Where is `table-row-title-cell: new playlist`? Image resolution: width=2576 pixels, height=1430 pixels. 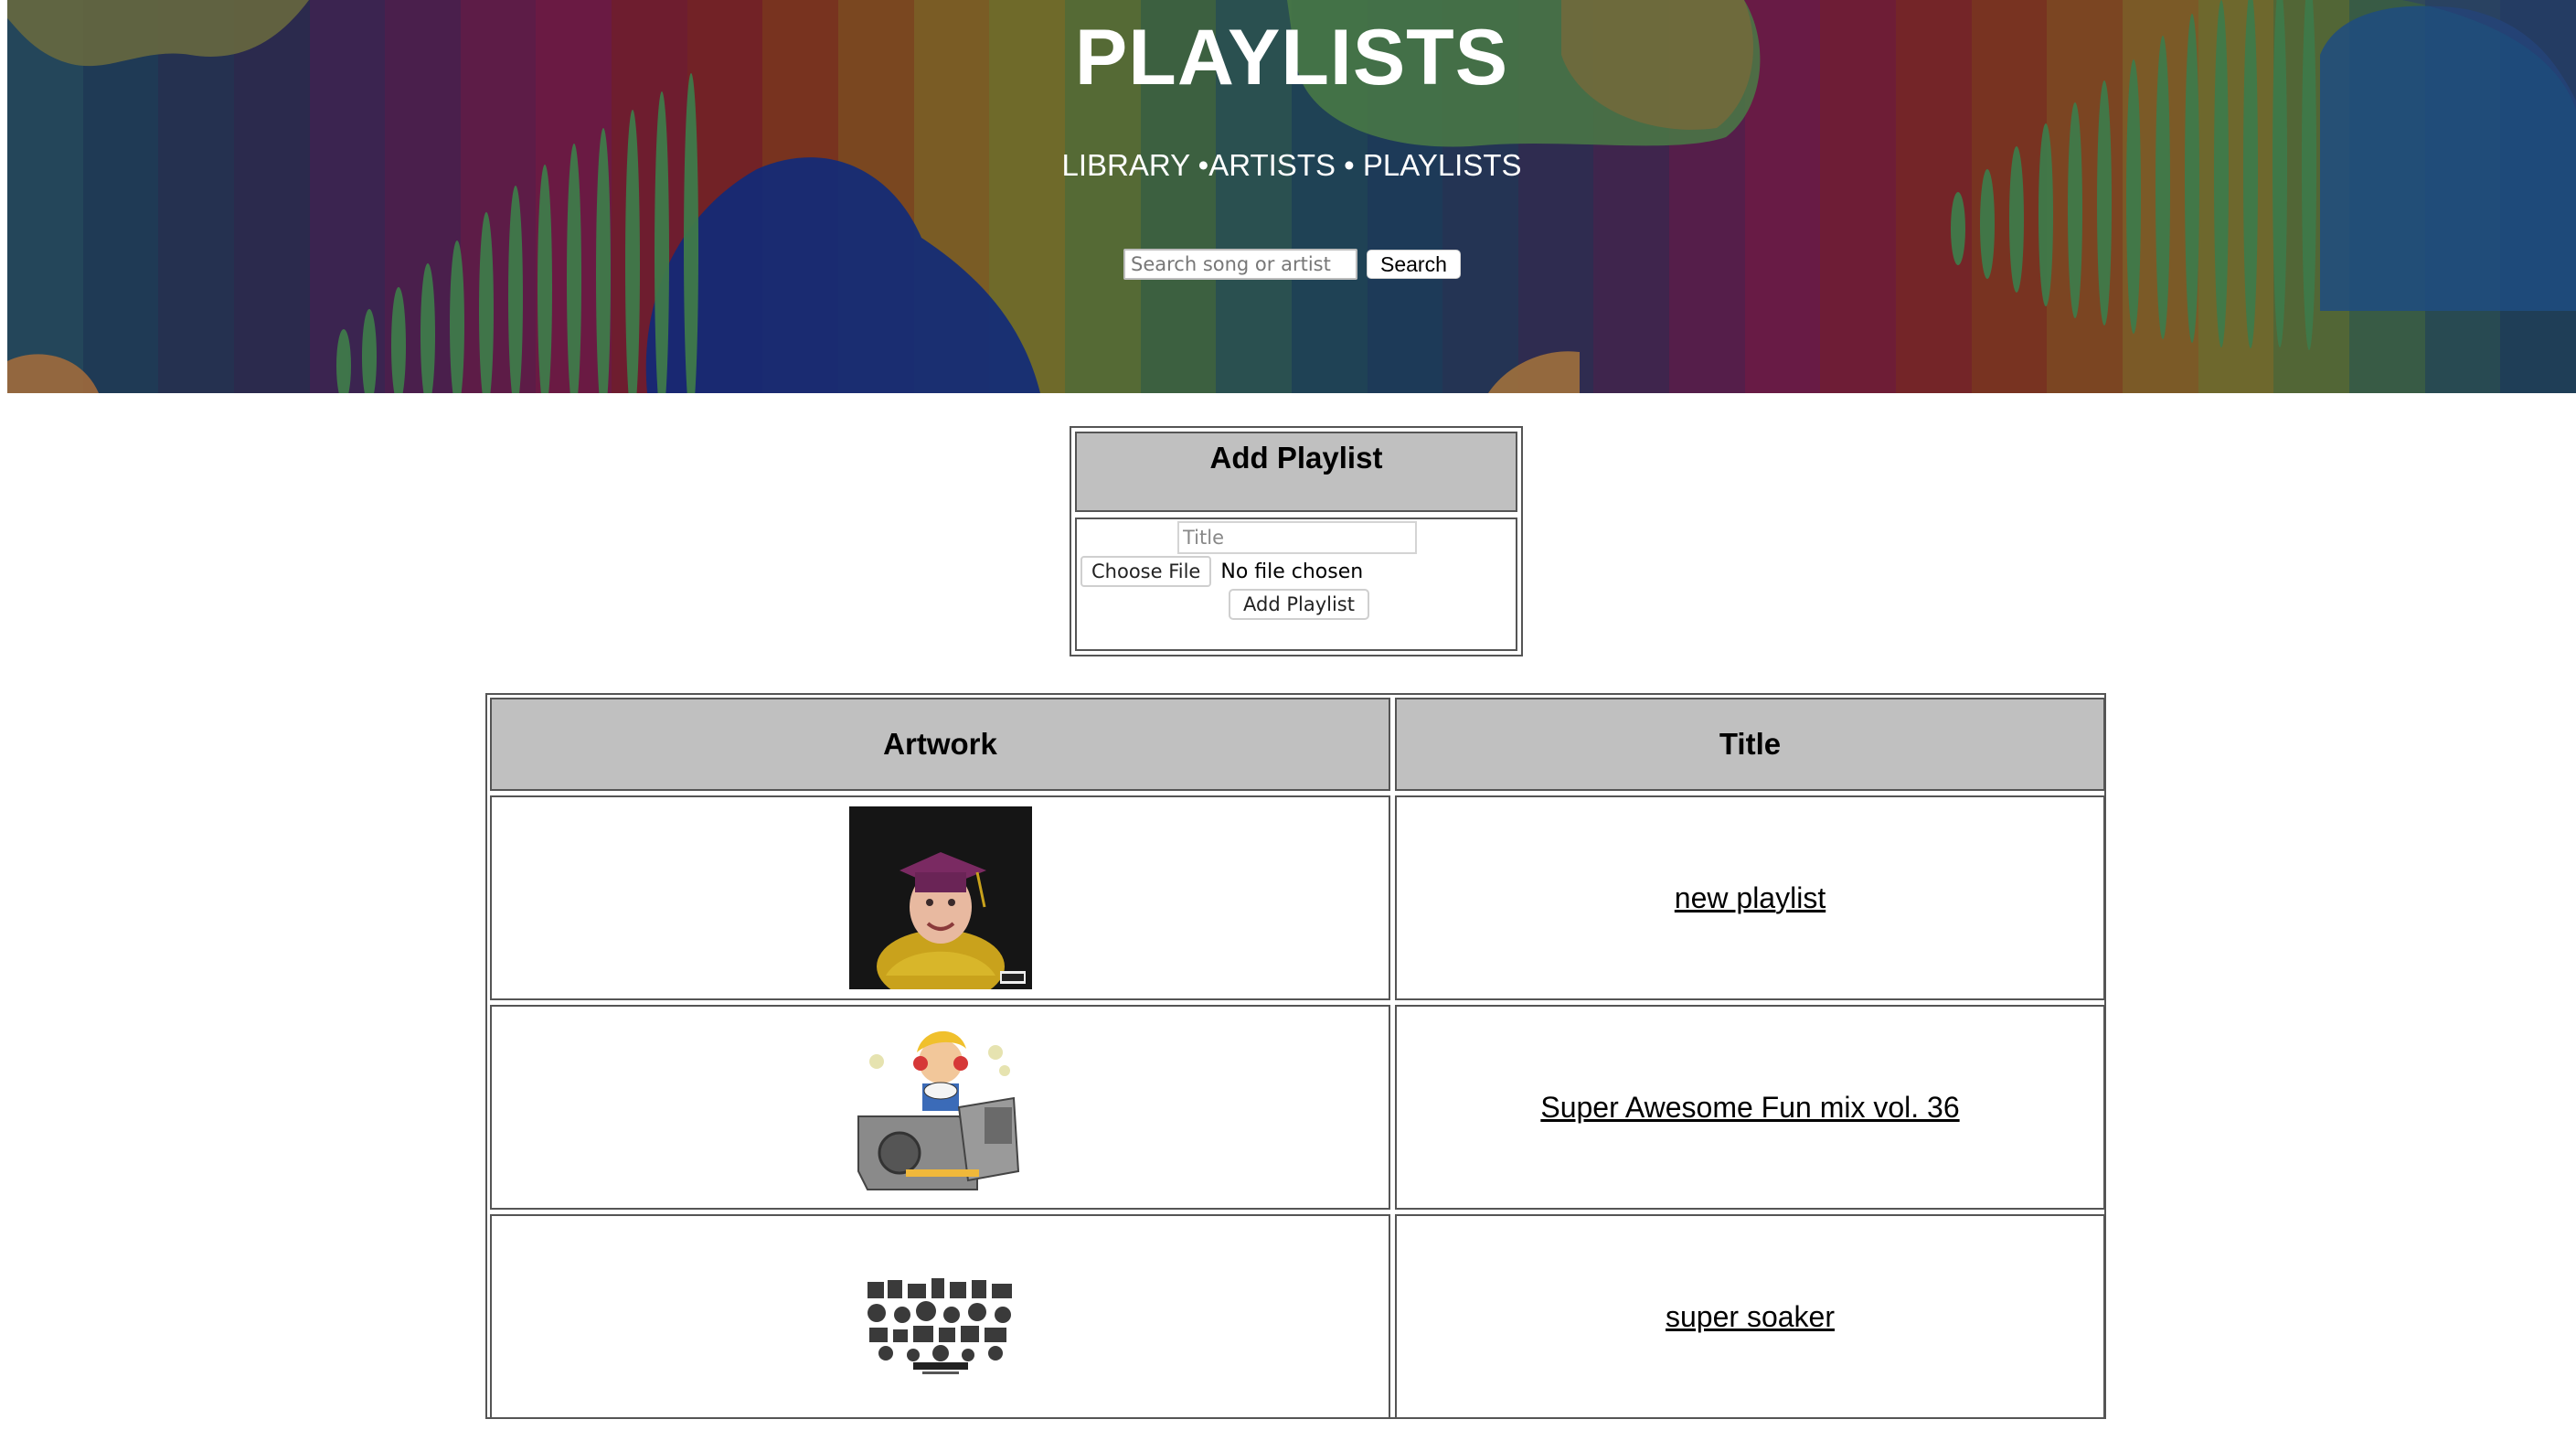
table-row-title-cell: new playlist is located at coordinates (1750, 898).